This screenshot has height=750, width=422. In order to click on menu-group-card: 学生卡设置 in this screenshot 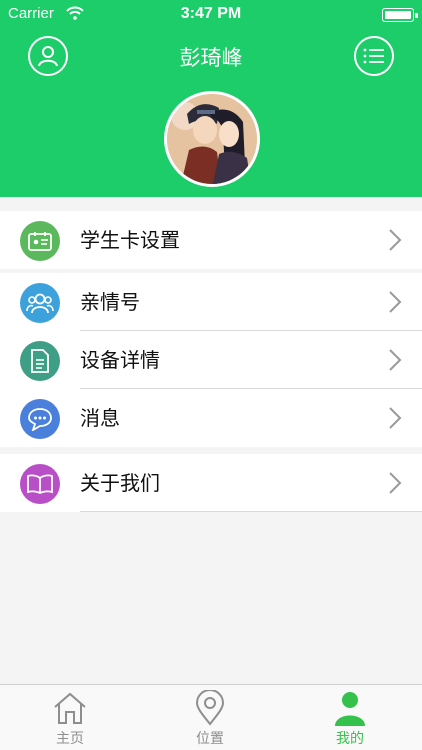, I will do `click(211, 240)`.